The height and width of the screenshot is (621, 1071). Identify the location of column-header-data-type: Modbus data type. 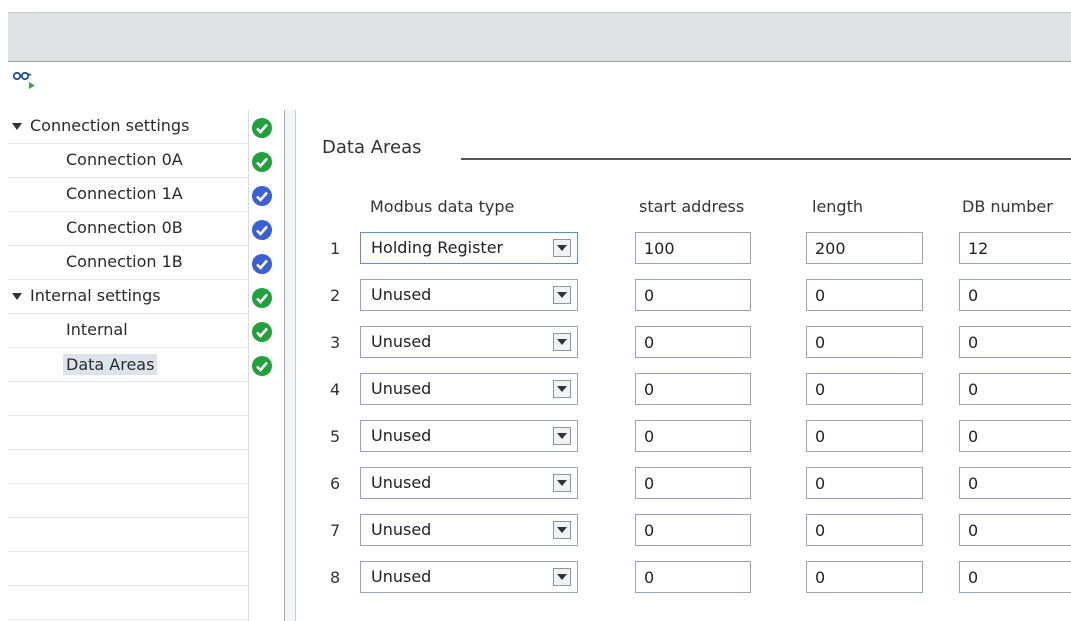
(442, 206).